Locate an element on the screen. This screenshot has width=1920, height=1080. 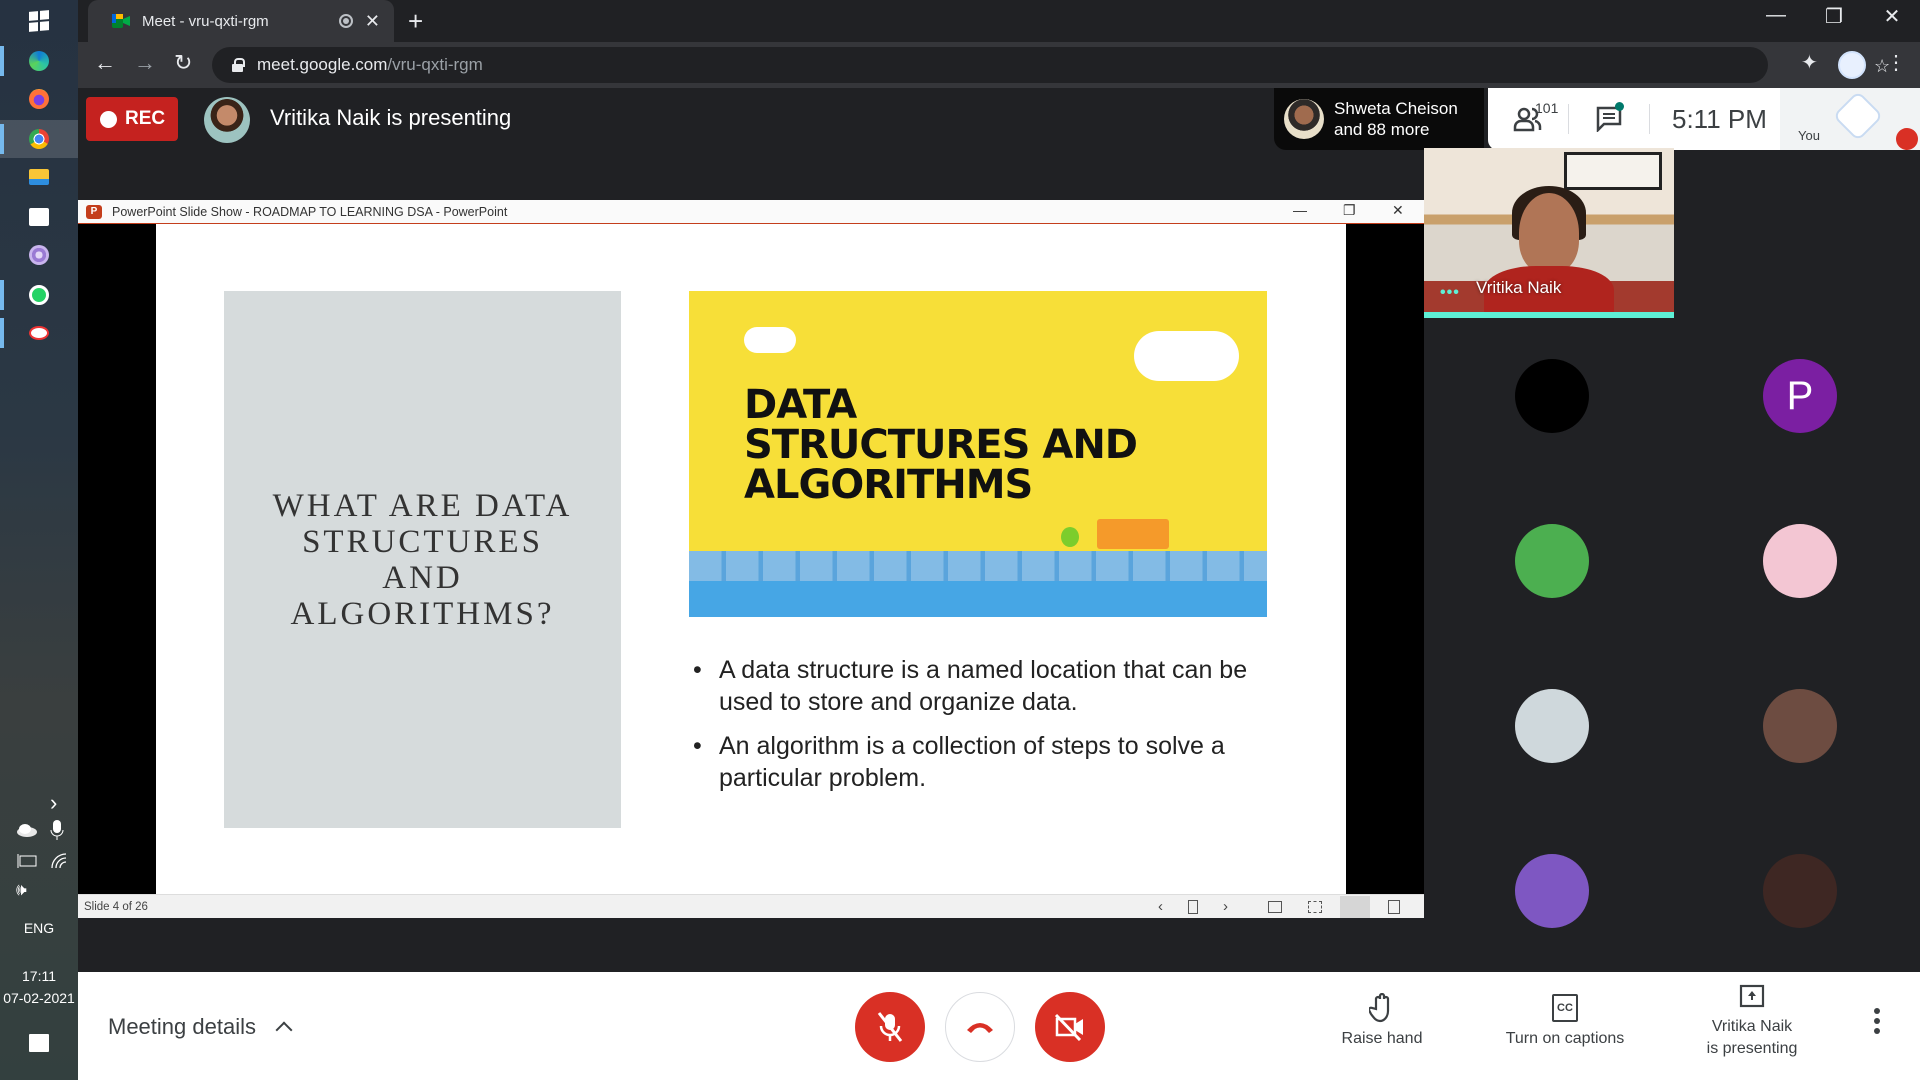
reload-button: ↻ is located at coordinates (183, 63).